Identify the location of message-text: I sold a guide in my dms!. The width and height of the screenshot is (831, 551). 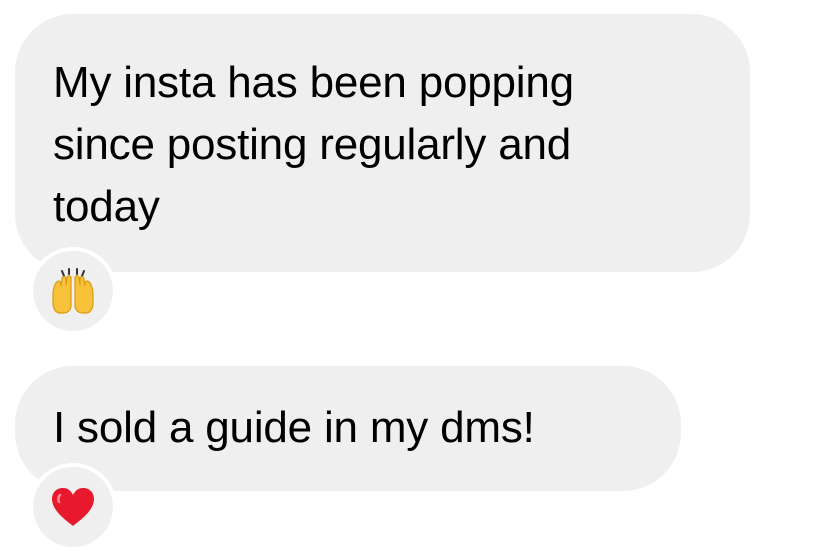
(294, 427).